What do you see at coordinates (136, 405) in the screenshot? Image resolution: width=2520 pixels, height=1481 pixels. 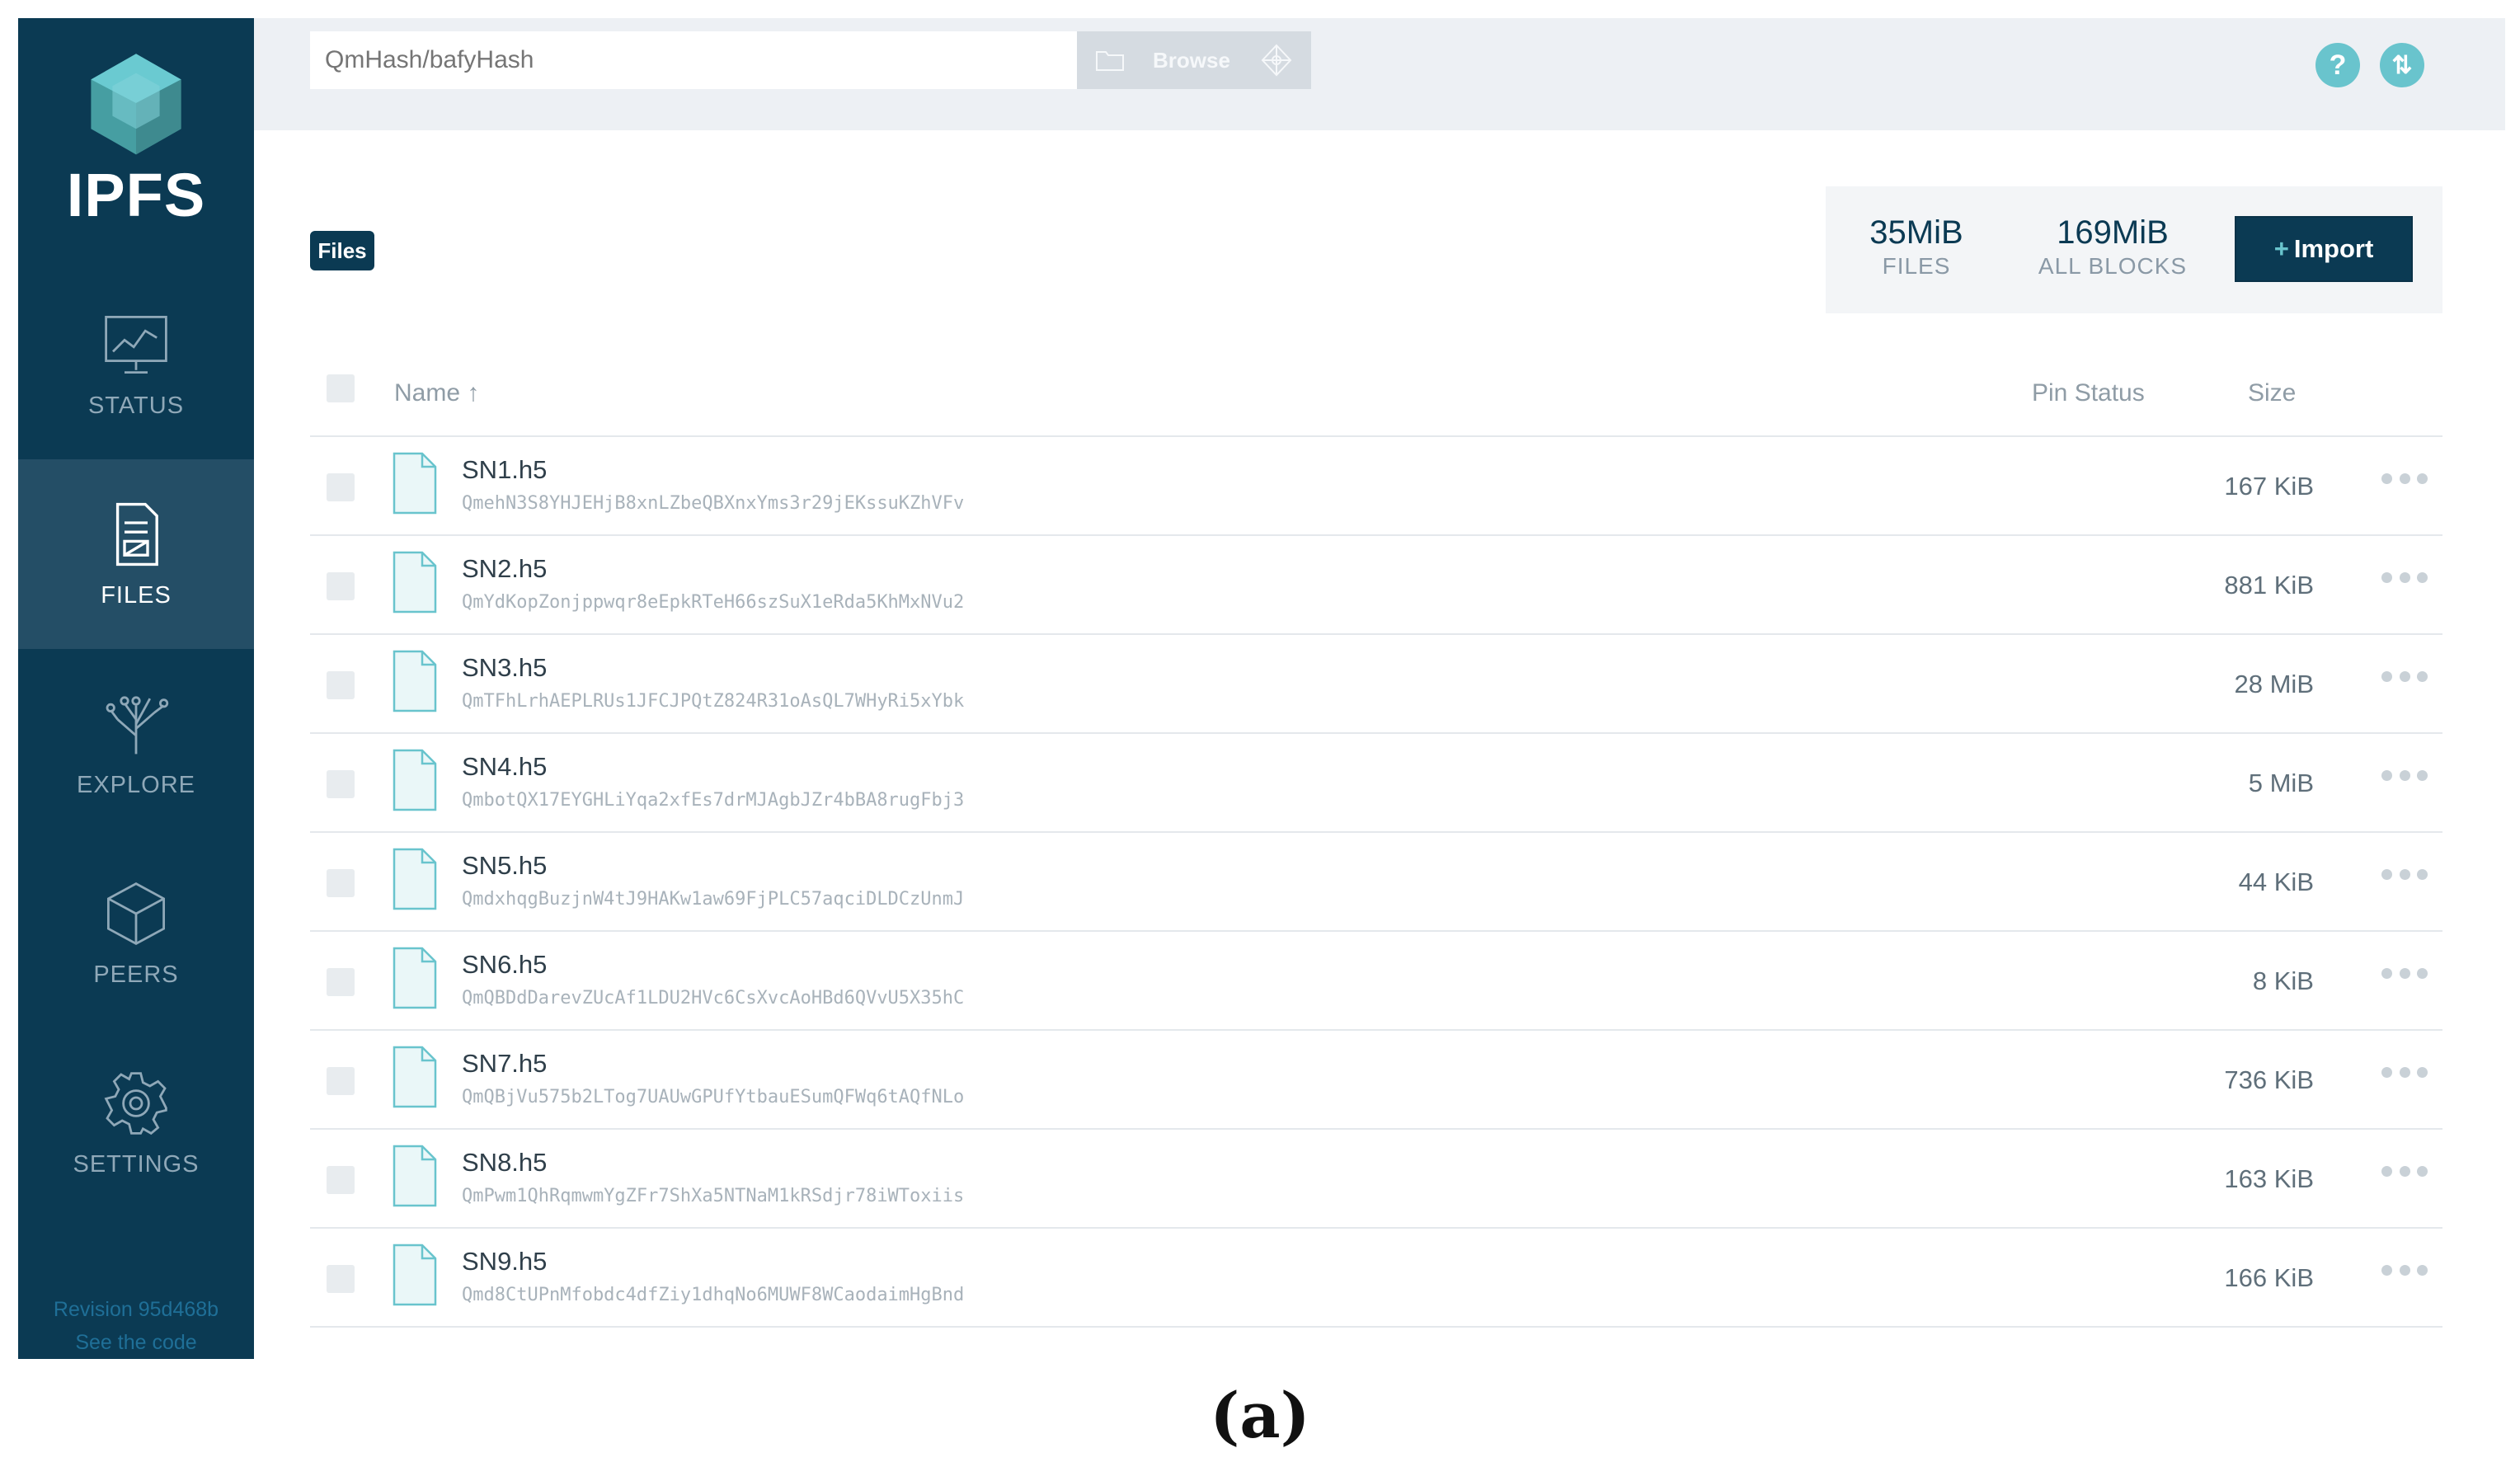 I see `sidebar-item-label: STATUS` at bounding box center [136, 405].